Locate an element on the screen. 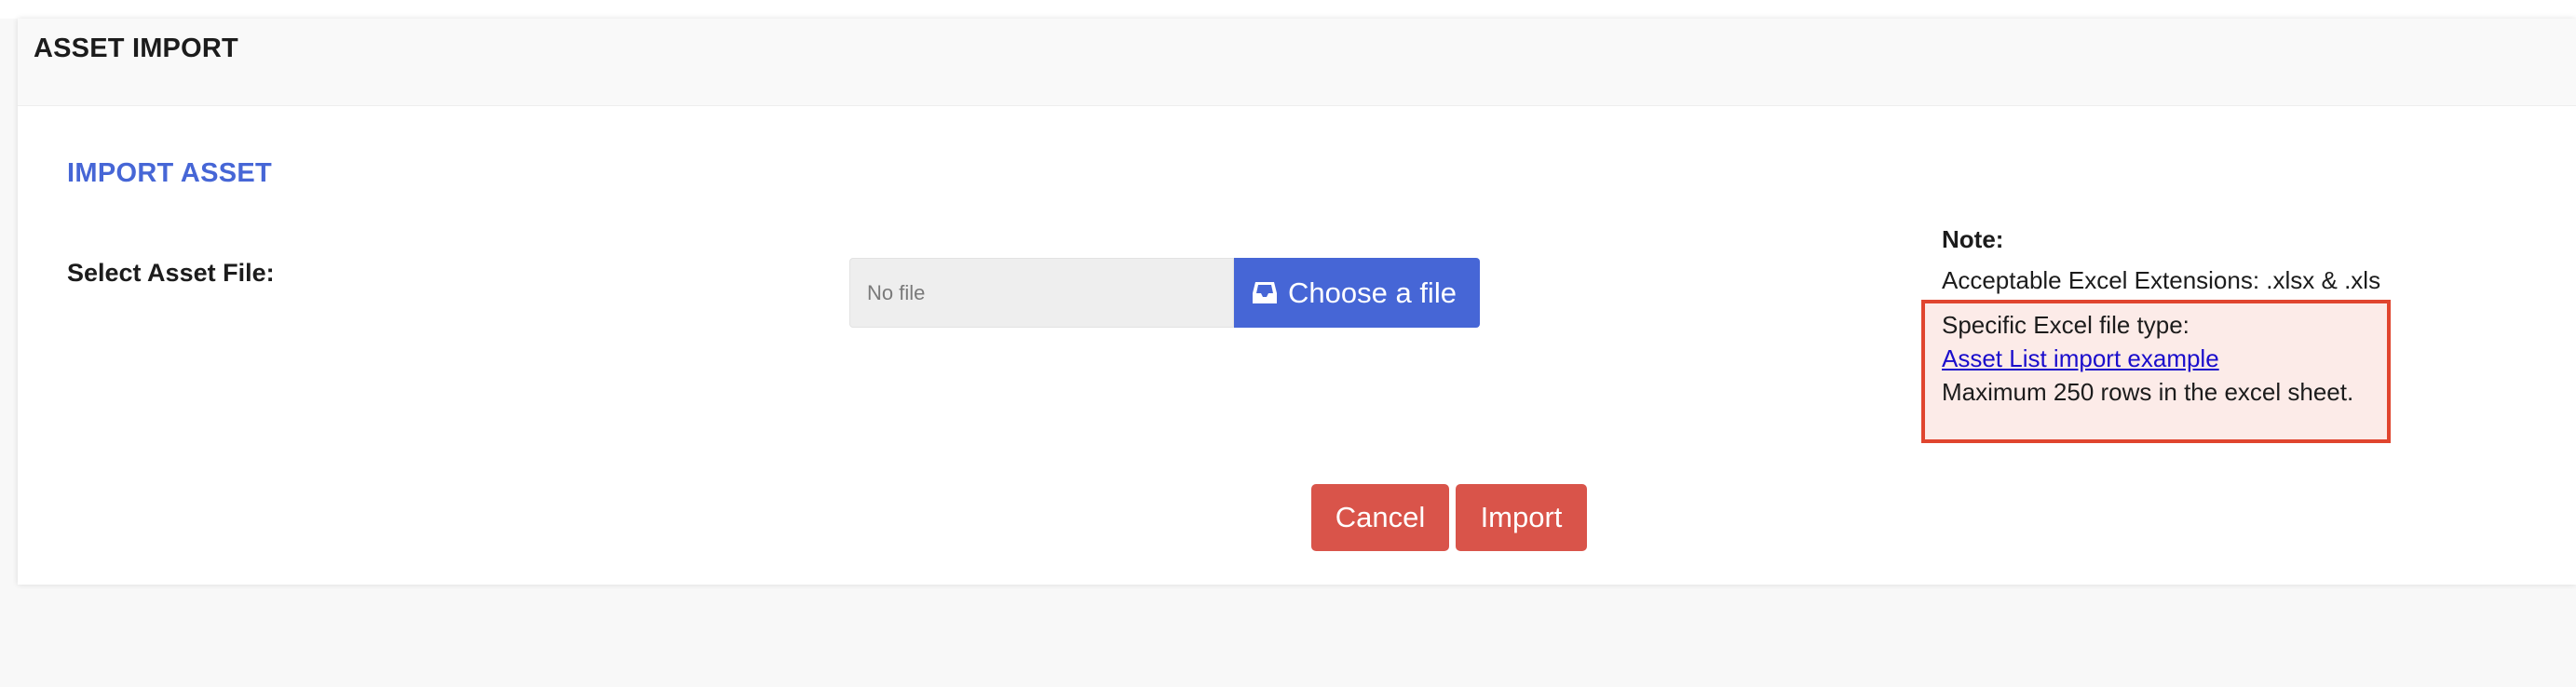 Image resolution: width=2576 pixels, height=687 pixels. section-title: IMPORT ASSET is located at coordinates (170, 173).